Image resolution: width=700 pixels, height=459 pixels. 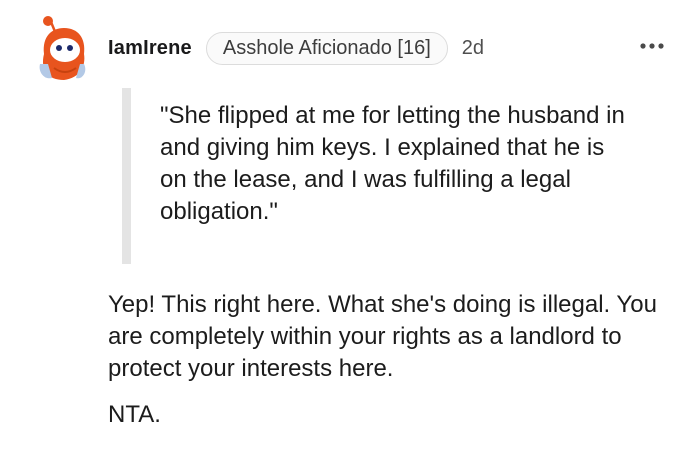 What do you see at coordinates (150, 48) in the screenshot?
I see `username: IamIrene` at bounding box center [150, 48].